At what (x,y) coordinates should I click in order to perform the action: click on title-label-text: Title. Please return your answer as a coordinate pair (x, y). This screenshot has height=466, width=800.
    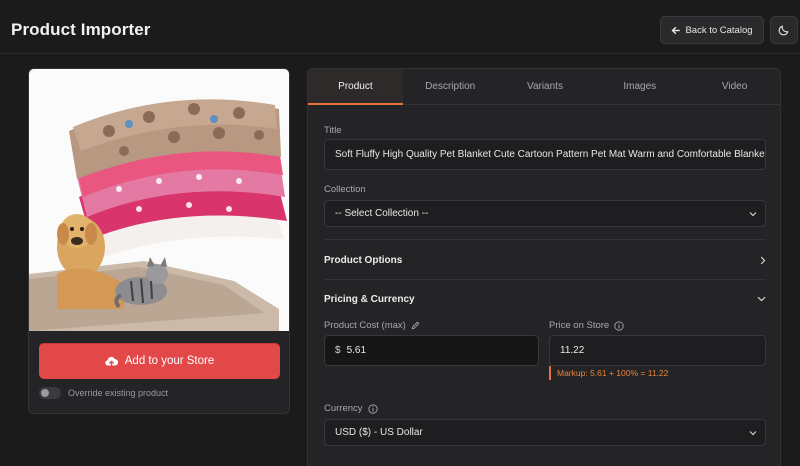
    Looking at the image, I should click on (333, 130).